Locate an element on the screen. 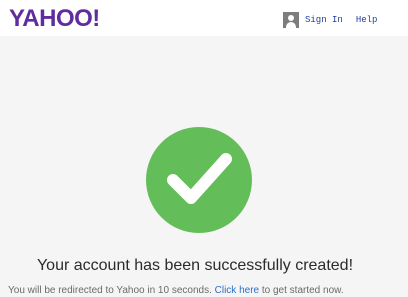 Image resolution: width=408 pixels, height=297 pixels. redirect-suffix: to get started now. is located at coordinates (302, 290).